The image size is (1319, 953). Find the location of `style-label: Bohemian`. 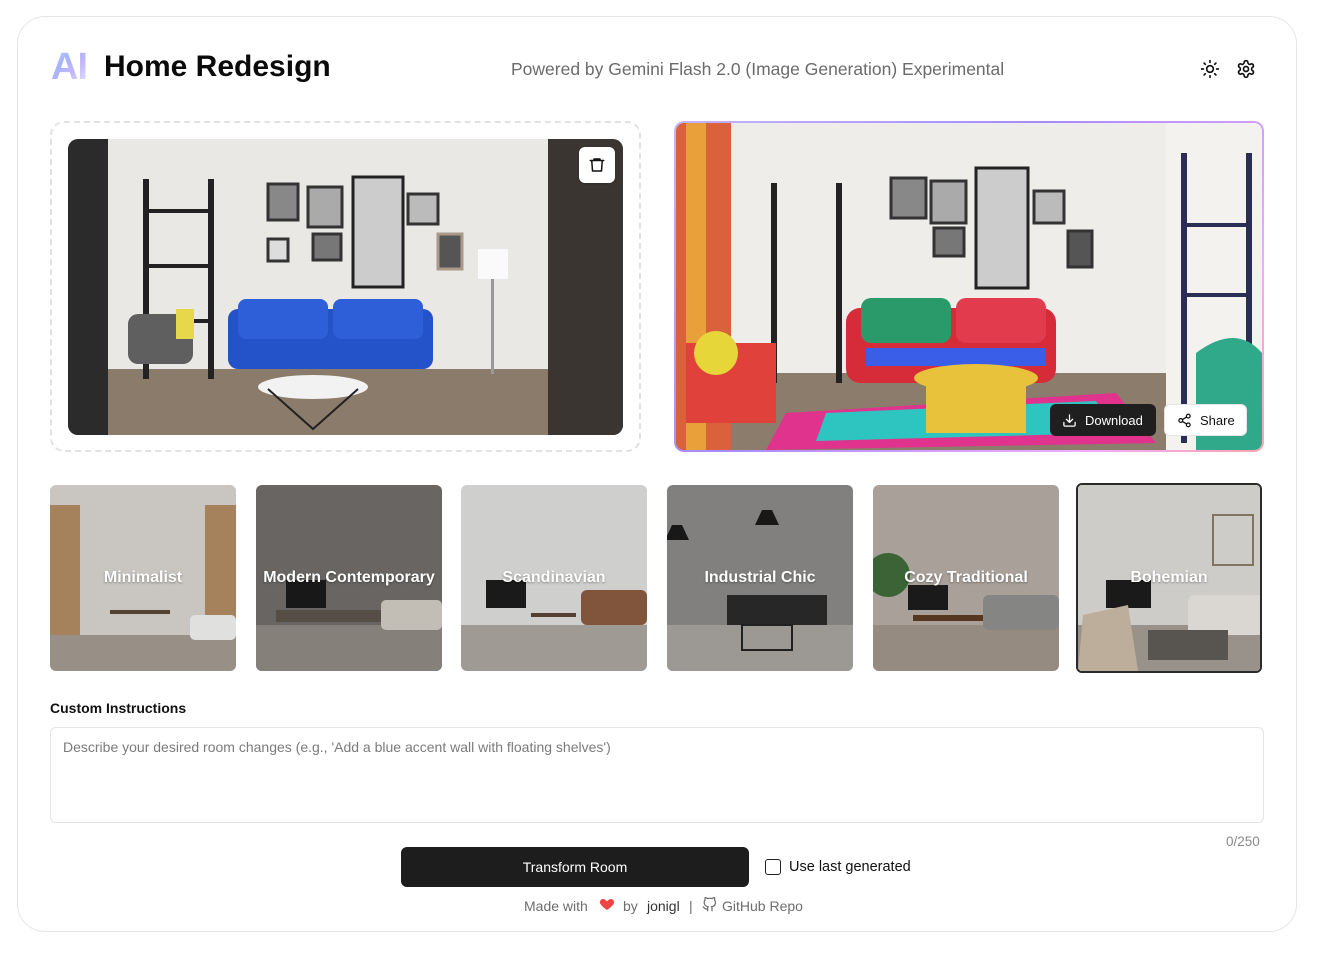

style-label: Bohemian is located at coordinates (1169, 577).